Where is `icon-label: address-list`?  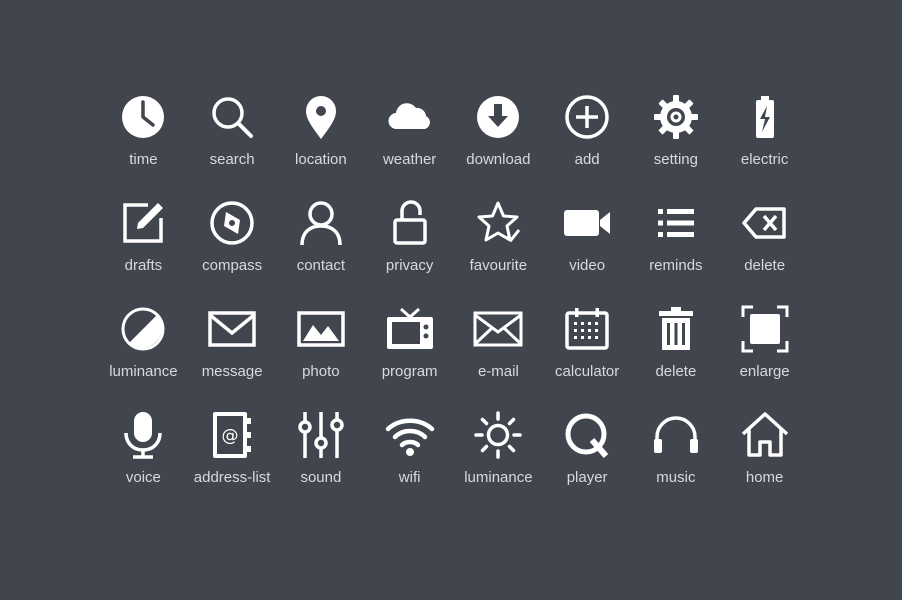 icon-label: address-list is located at coordinates (232, 477).